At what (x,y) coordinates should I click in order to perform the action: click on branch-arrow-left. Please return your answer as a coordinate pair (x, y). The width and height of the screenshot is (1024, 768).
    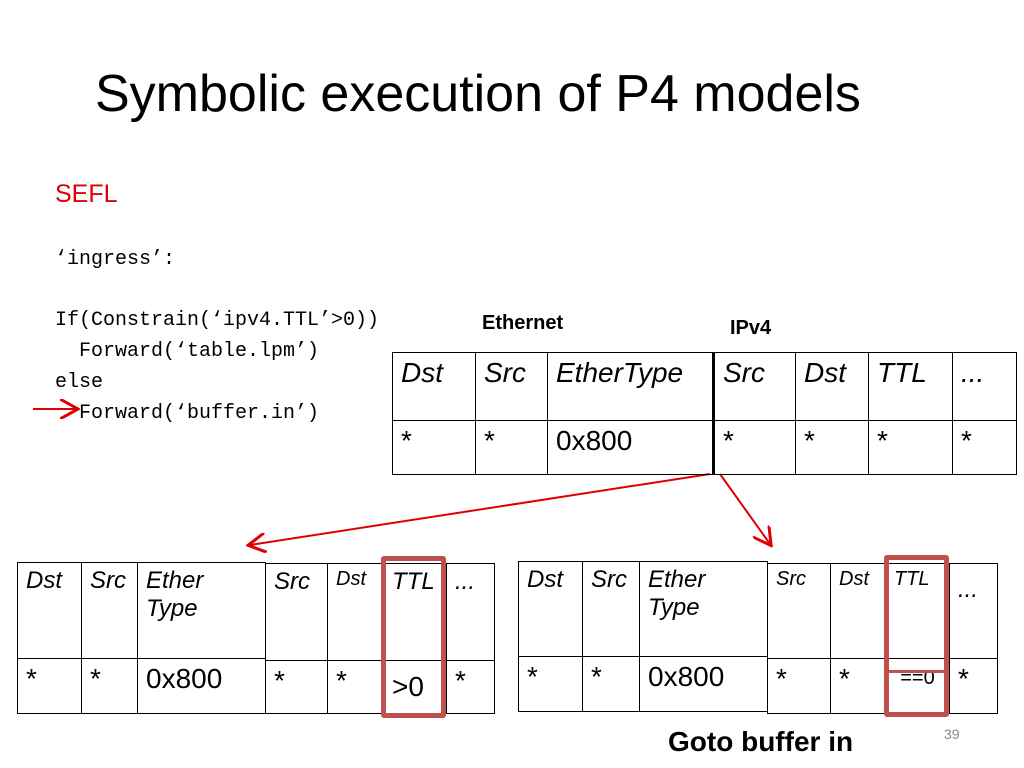
    Looking at the image, I should click on (480, 509).